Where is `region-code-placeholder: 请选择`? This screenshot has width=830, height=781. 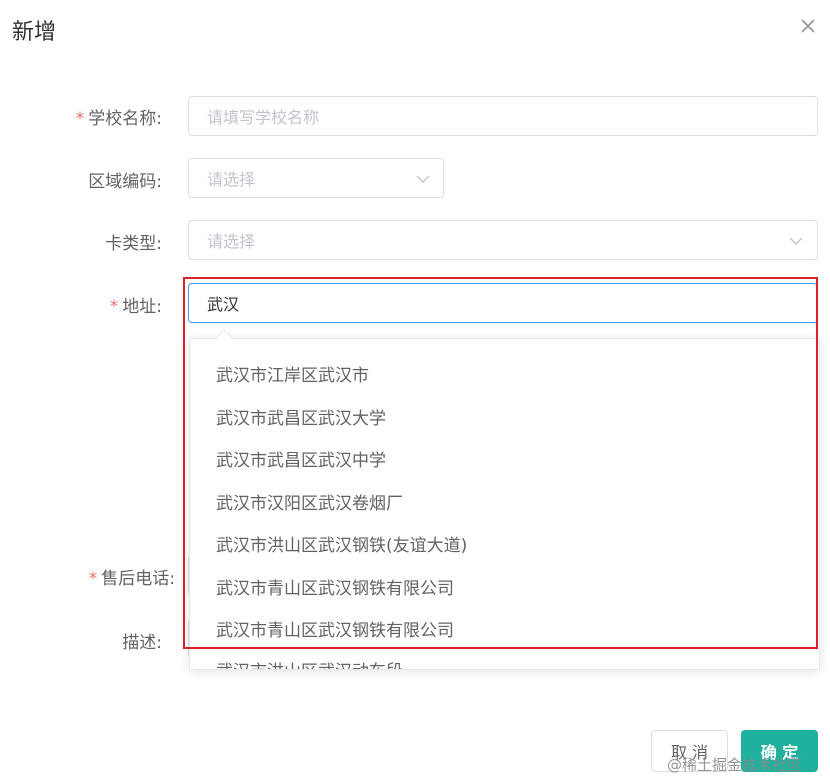
region-code-placeholder: 请选择 is located at coordinates (231, 179).